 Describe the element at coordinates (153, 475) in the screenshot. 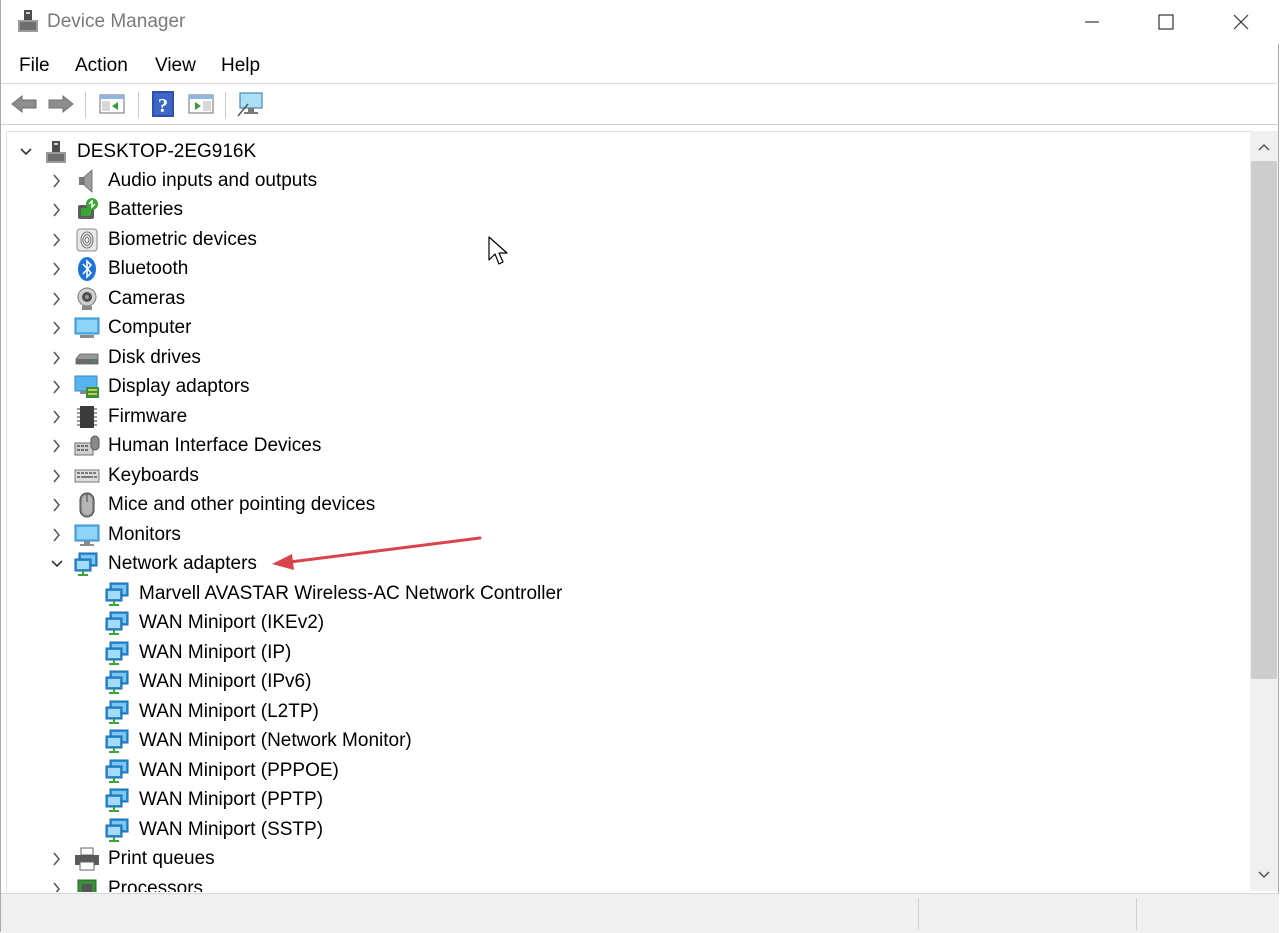

I see `tree-category-label: Keyboards` at that location.